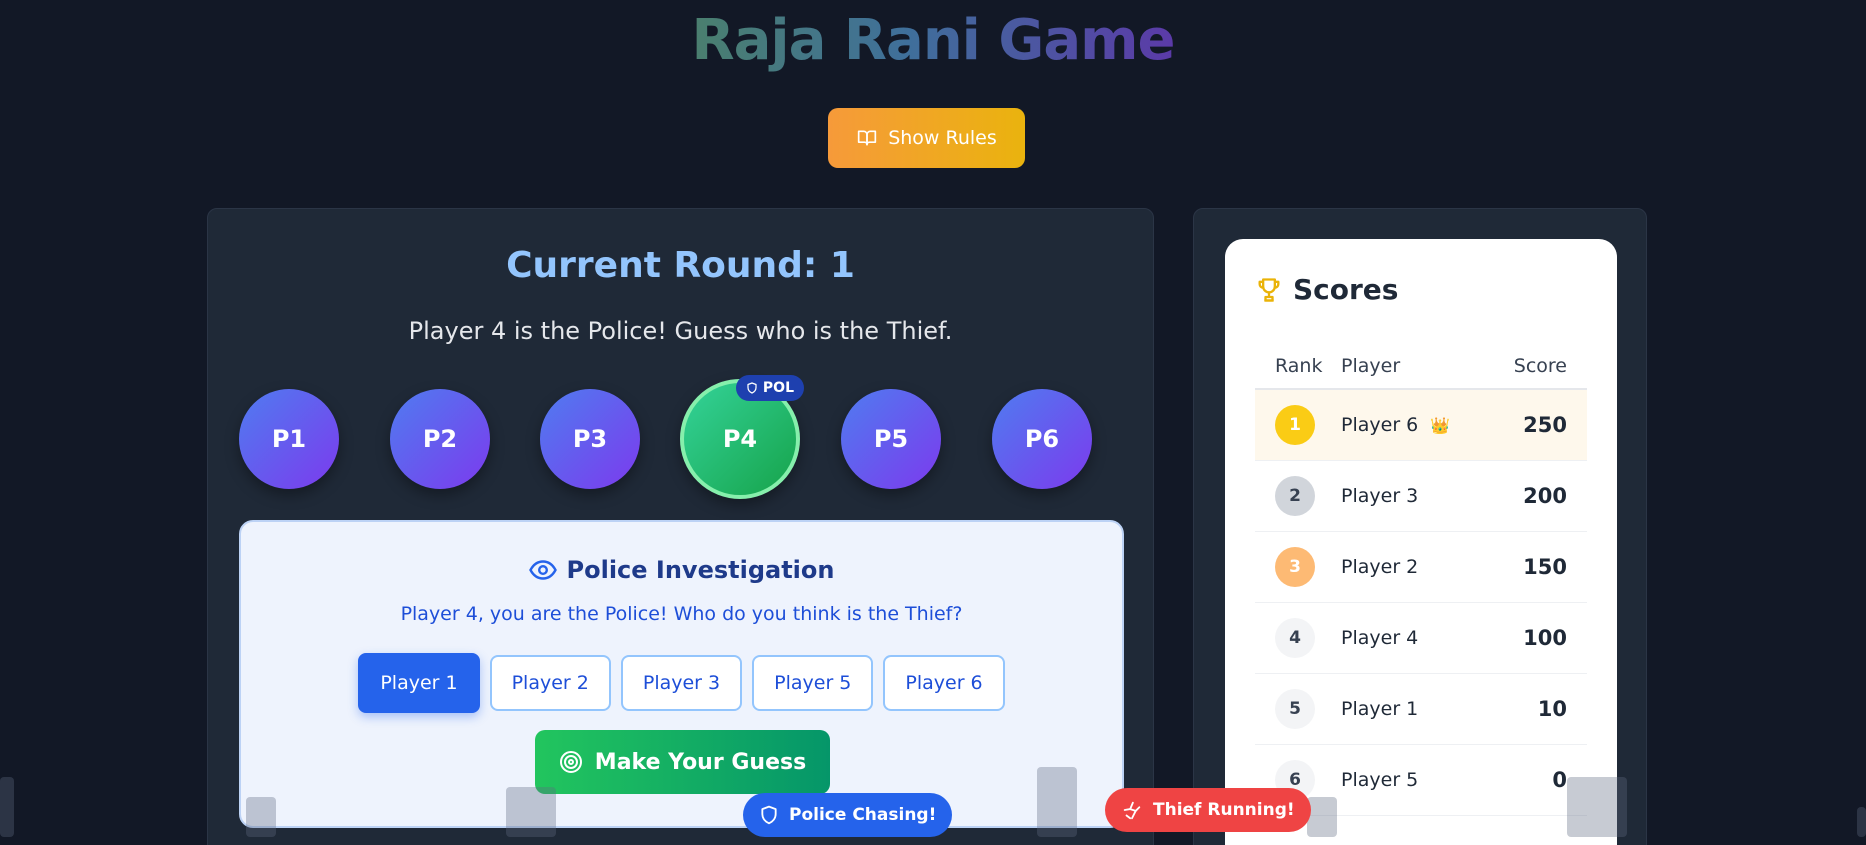  What do you see at coordinates (1269, 289) in the screenshot?
I see `trophy-icon` at bounding box center [1269, 289].